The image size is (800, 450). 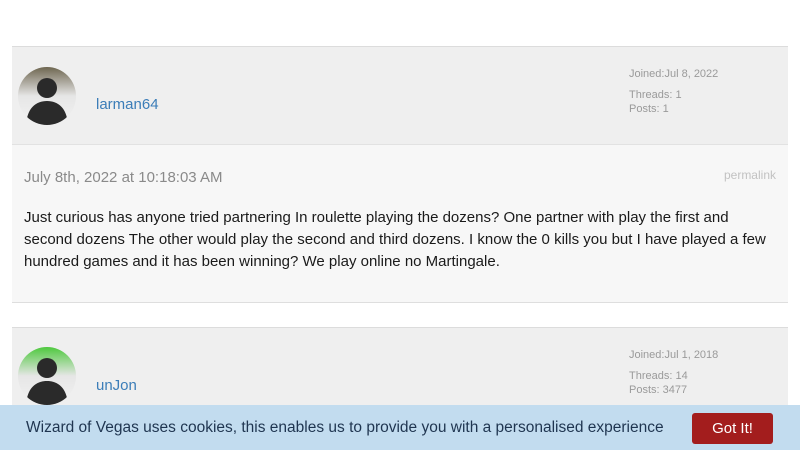 What do you see at coordinates (750, 175) in the screenshot?
I see `permalink-link: permalink` at bounding box center [750, 175].